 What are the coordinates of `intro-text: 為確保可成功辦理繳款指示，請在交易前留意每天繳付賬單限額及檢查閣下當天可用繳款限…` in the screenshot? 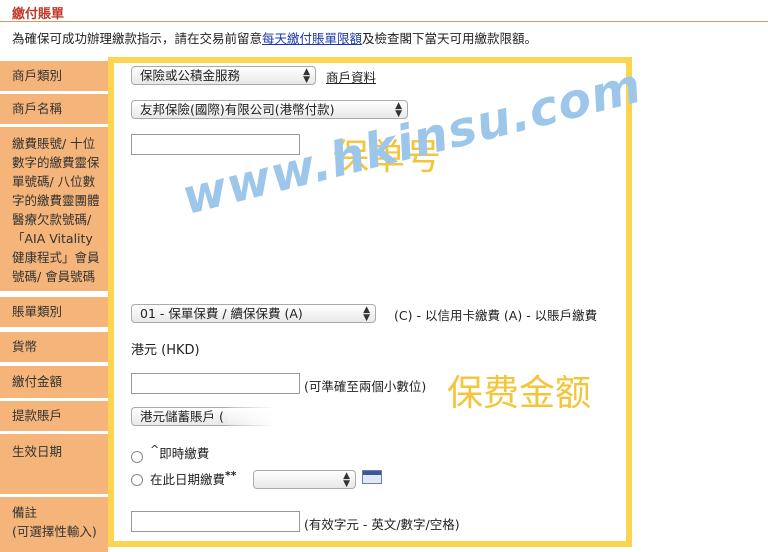 It's located at (274, 37).